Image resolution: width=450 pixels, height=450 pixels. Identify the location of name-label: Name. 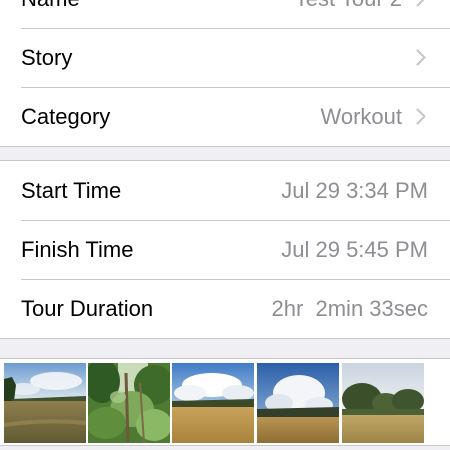
(50, 6).